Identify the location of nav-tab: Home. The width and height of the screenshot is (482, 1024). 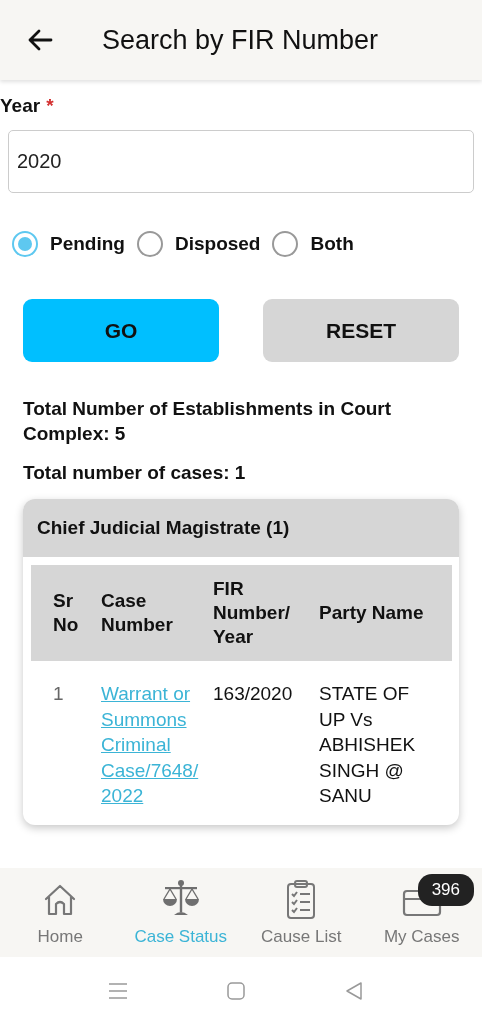
(60, 912).